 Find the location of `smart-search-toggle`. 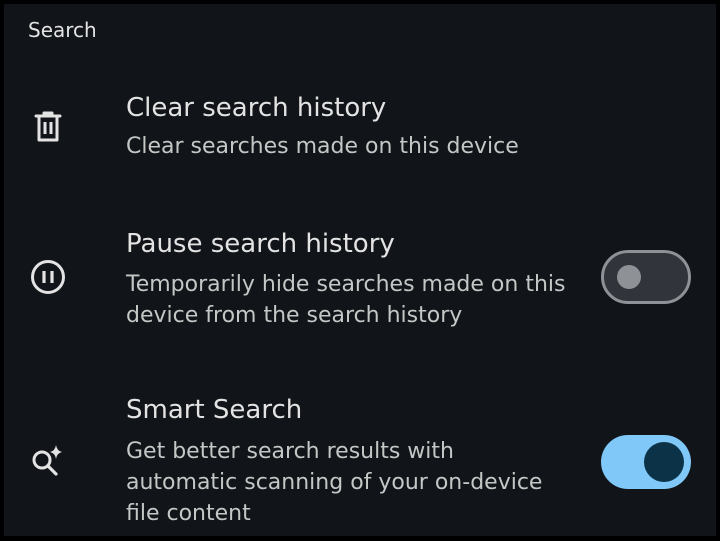

smart-search-toggle is located at coordinates (646, 462).